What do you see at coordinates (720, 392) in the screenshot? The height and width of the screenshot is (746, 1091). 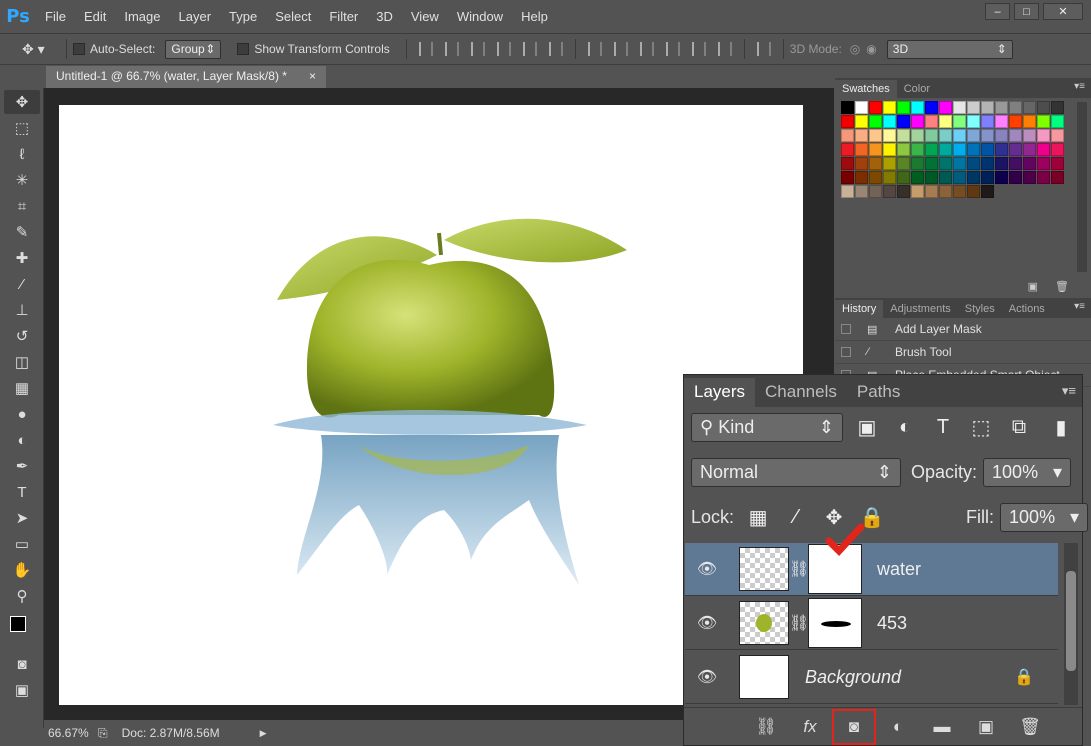 I see `tab-layers: Layers` at bounding box center [720, 392].